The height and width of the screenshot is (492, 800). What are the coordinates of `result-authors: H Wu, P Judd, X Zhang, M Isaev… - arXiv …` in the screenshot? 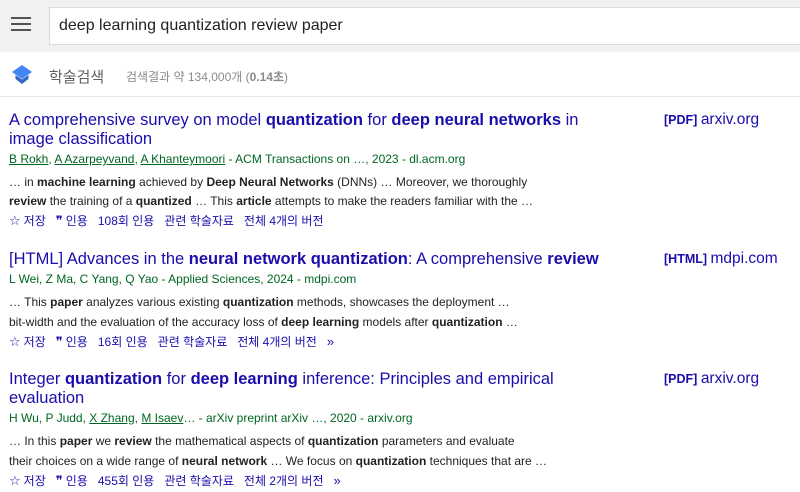 It's located at (211, 418).